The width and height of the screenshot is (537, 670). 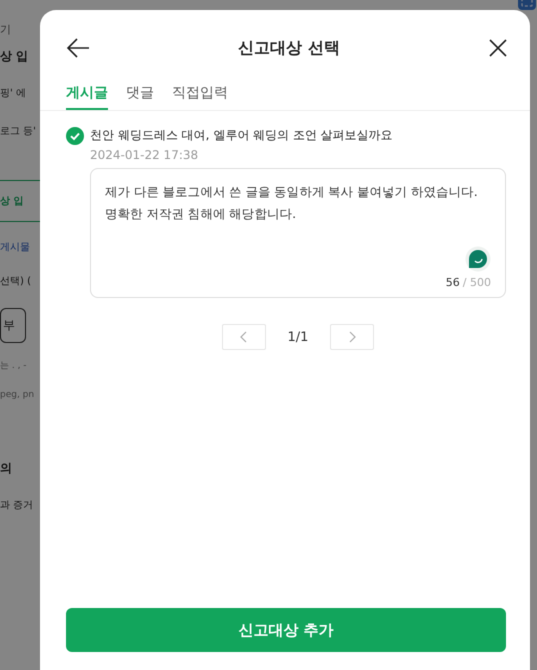 I want to click on back-icon, so click(x=78, y=48).